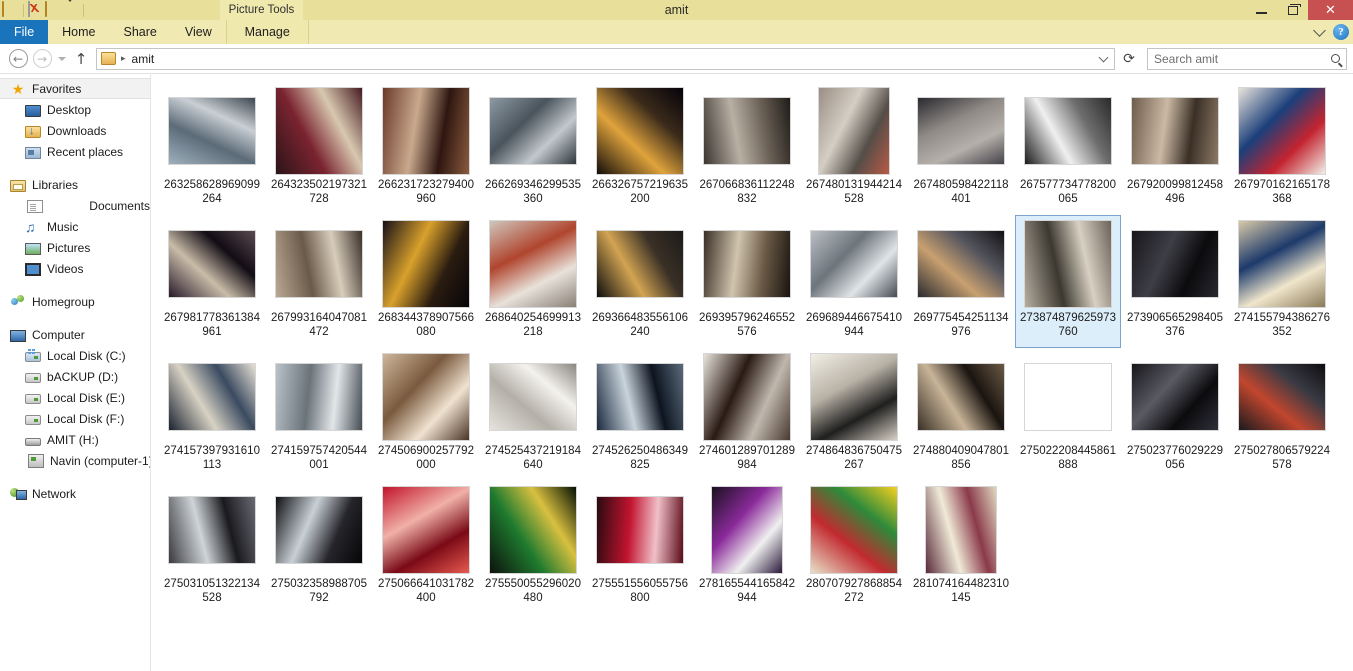 The height and width of the screenshot is (671, 1353). I want to click on file-tile: 278165544165842944, so click(747, 547).